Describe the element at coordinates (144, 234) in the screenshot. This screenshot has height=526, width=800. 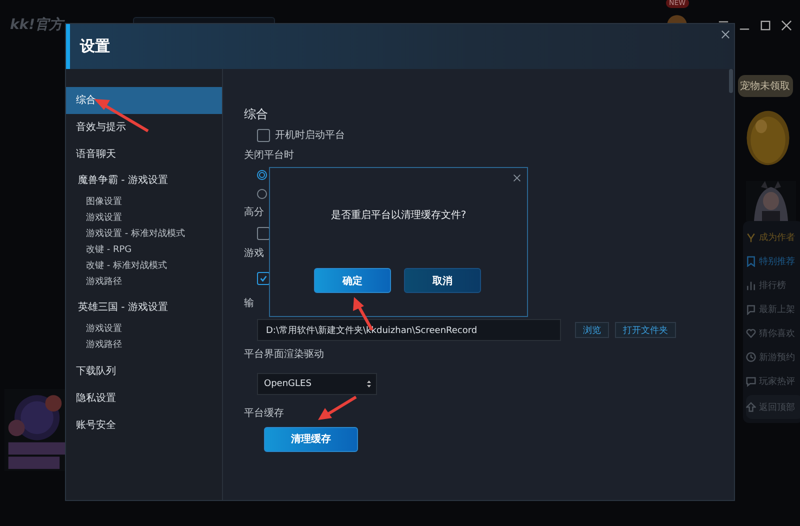
I see `nav-subitem: 游戏设置 - 标准对战模式` at that location.